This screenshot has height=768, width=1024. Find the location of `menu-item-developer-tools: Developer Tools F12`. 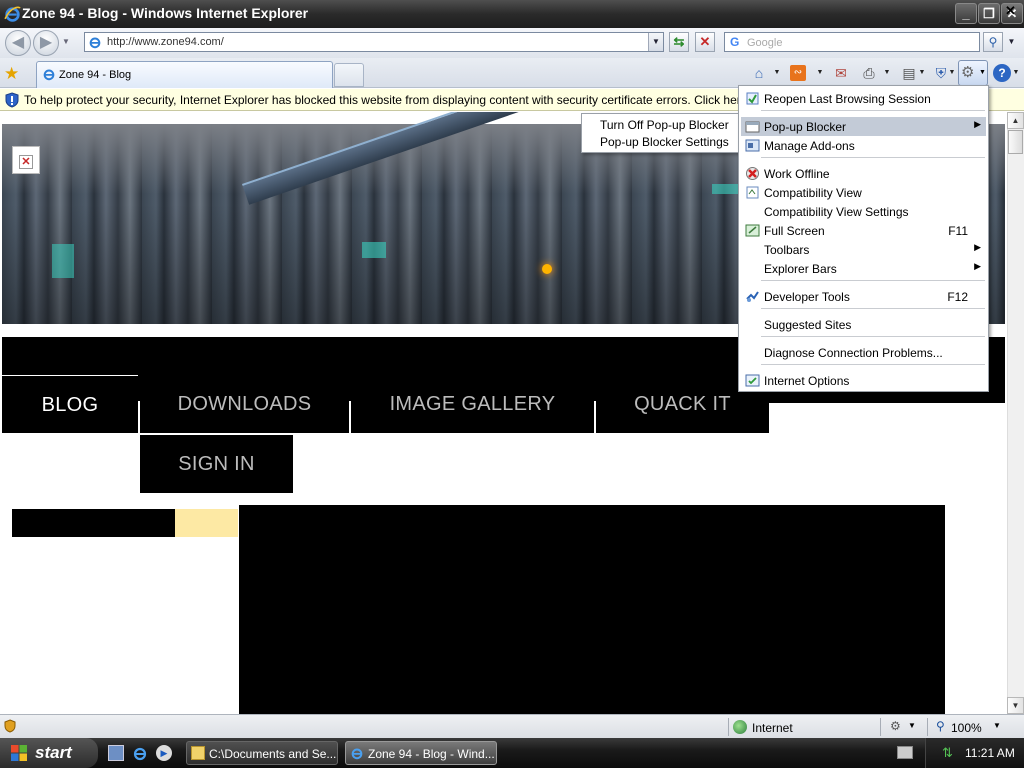

menu-item-developer-tools: Developer Tools F12 is located at coordinates (863, 296).